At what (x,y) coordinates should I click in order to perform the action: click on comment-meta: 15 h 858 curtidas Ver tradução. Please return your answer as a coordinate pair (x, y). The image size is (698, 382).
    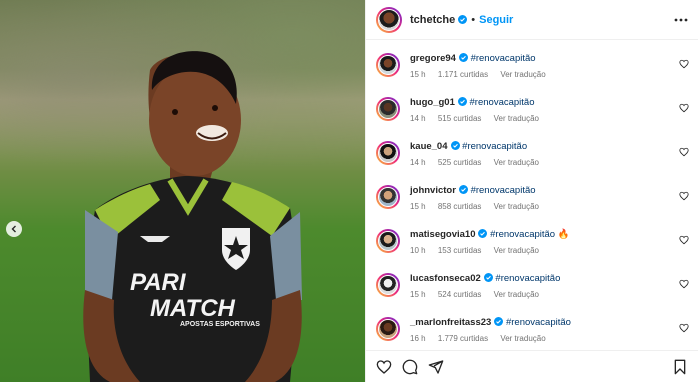
    Looking at the image, I should click on (549, 206).